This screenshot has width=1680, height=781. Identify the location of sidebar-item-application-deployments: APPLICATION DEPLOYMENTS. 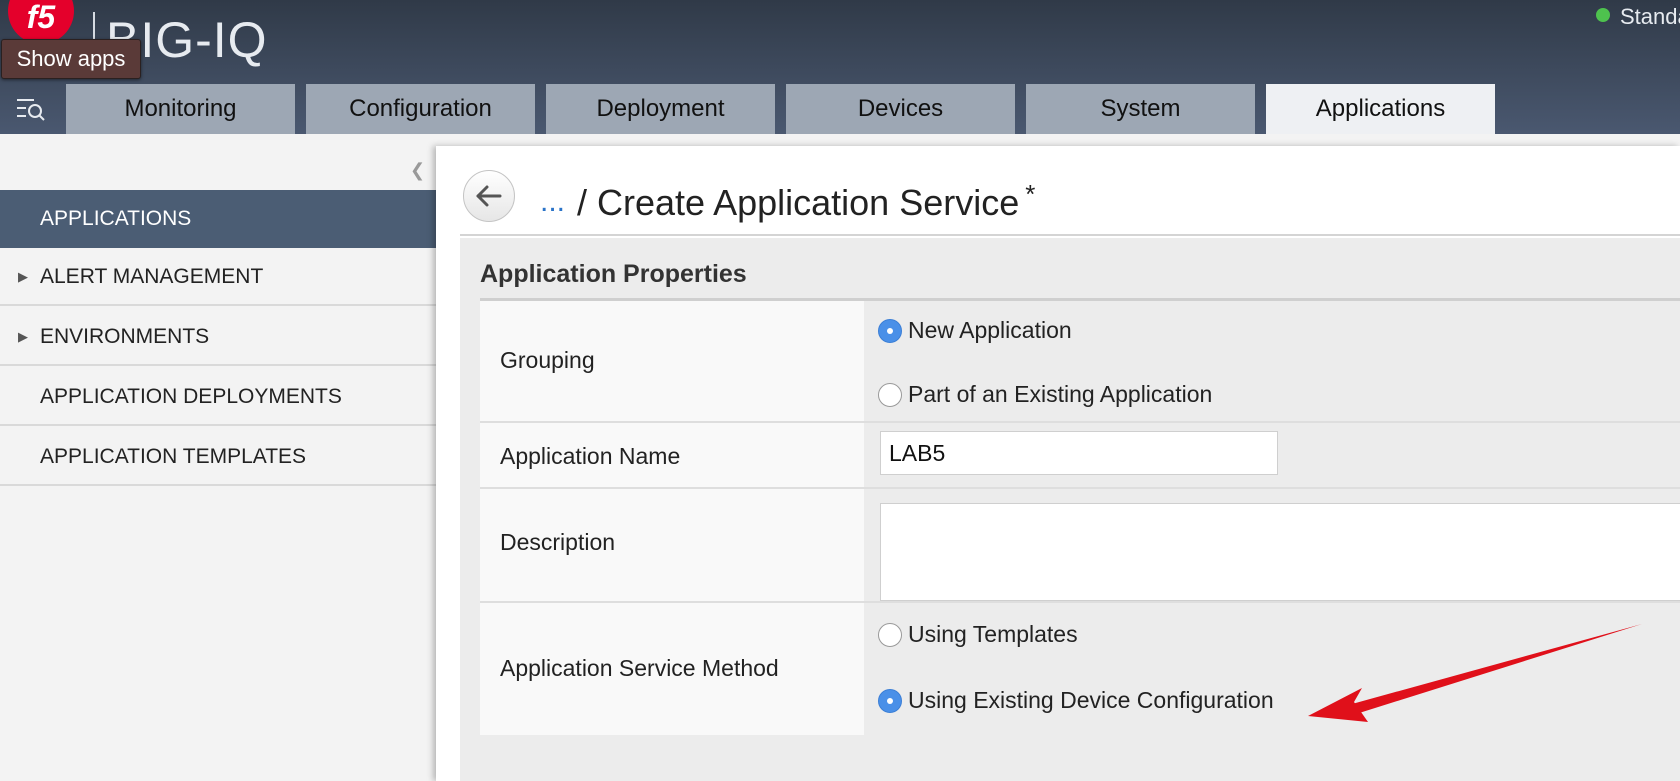
(218, 397).